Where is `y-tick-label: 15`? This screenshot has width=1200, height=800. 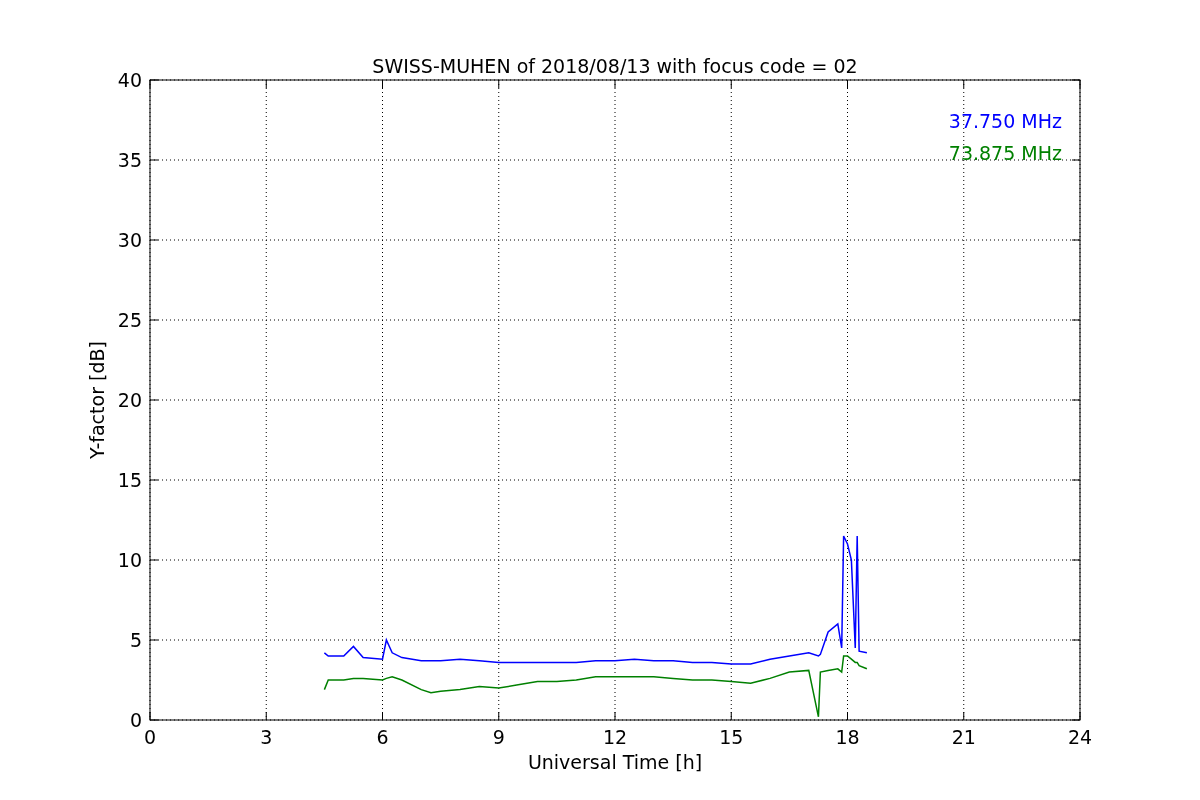
y-tick-label: 15 is located at coordinates (129, 480).